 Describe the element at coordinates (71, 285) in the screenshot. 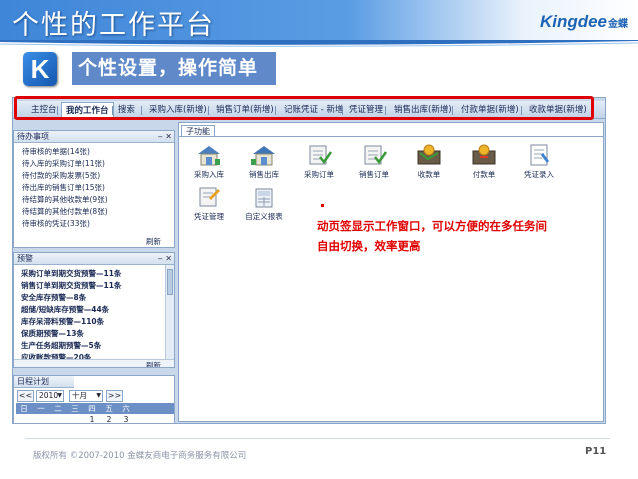

I see `list-item: 销售订单到期交货预警—11条` at that location.